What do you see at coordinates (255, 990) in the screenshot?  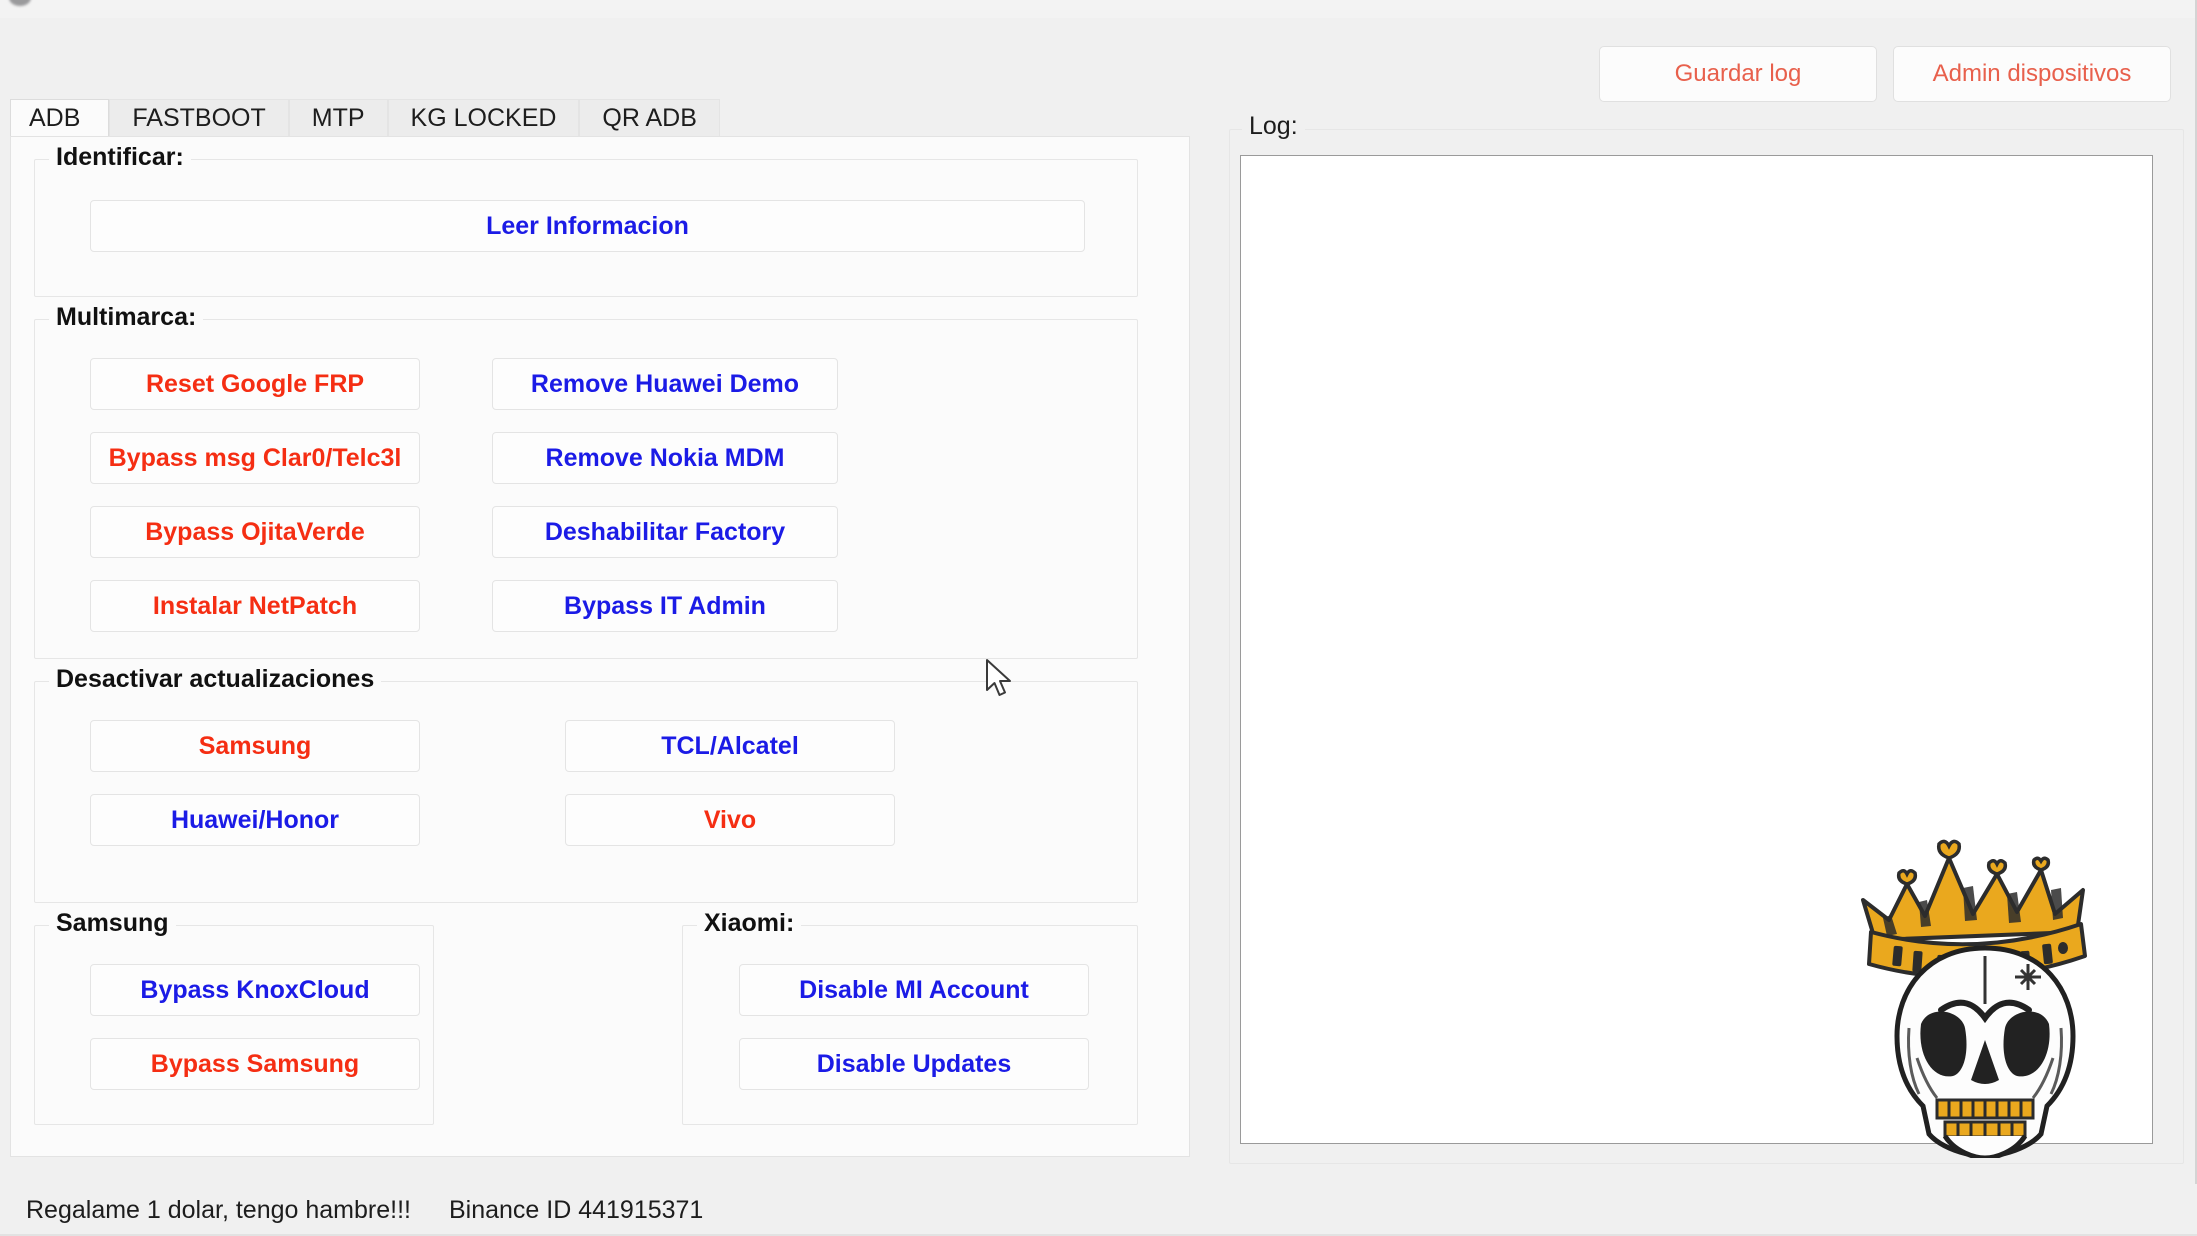 I see `bypass-knoxcloud-button: Bypass KnoxCloud` at bounding box center [255, 990].